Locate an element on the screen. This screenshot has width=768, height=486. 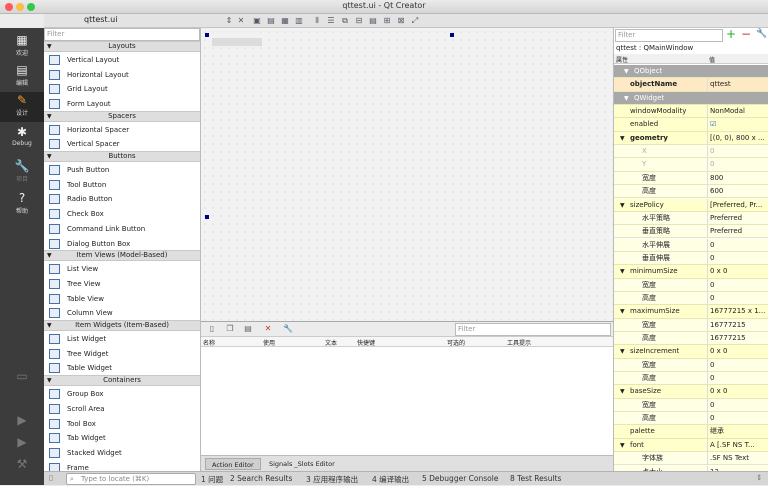
pane-compile-output: 4 编译输出 is located at coordinates (390, 479).